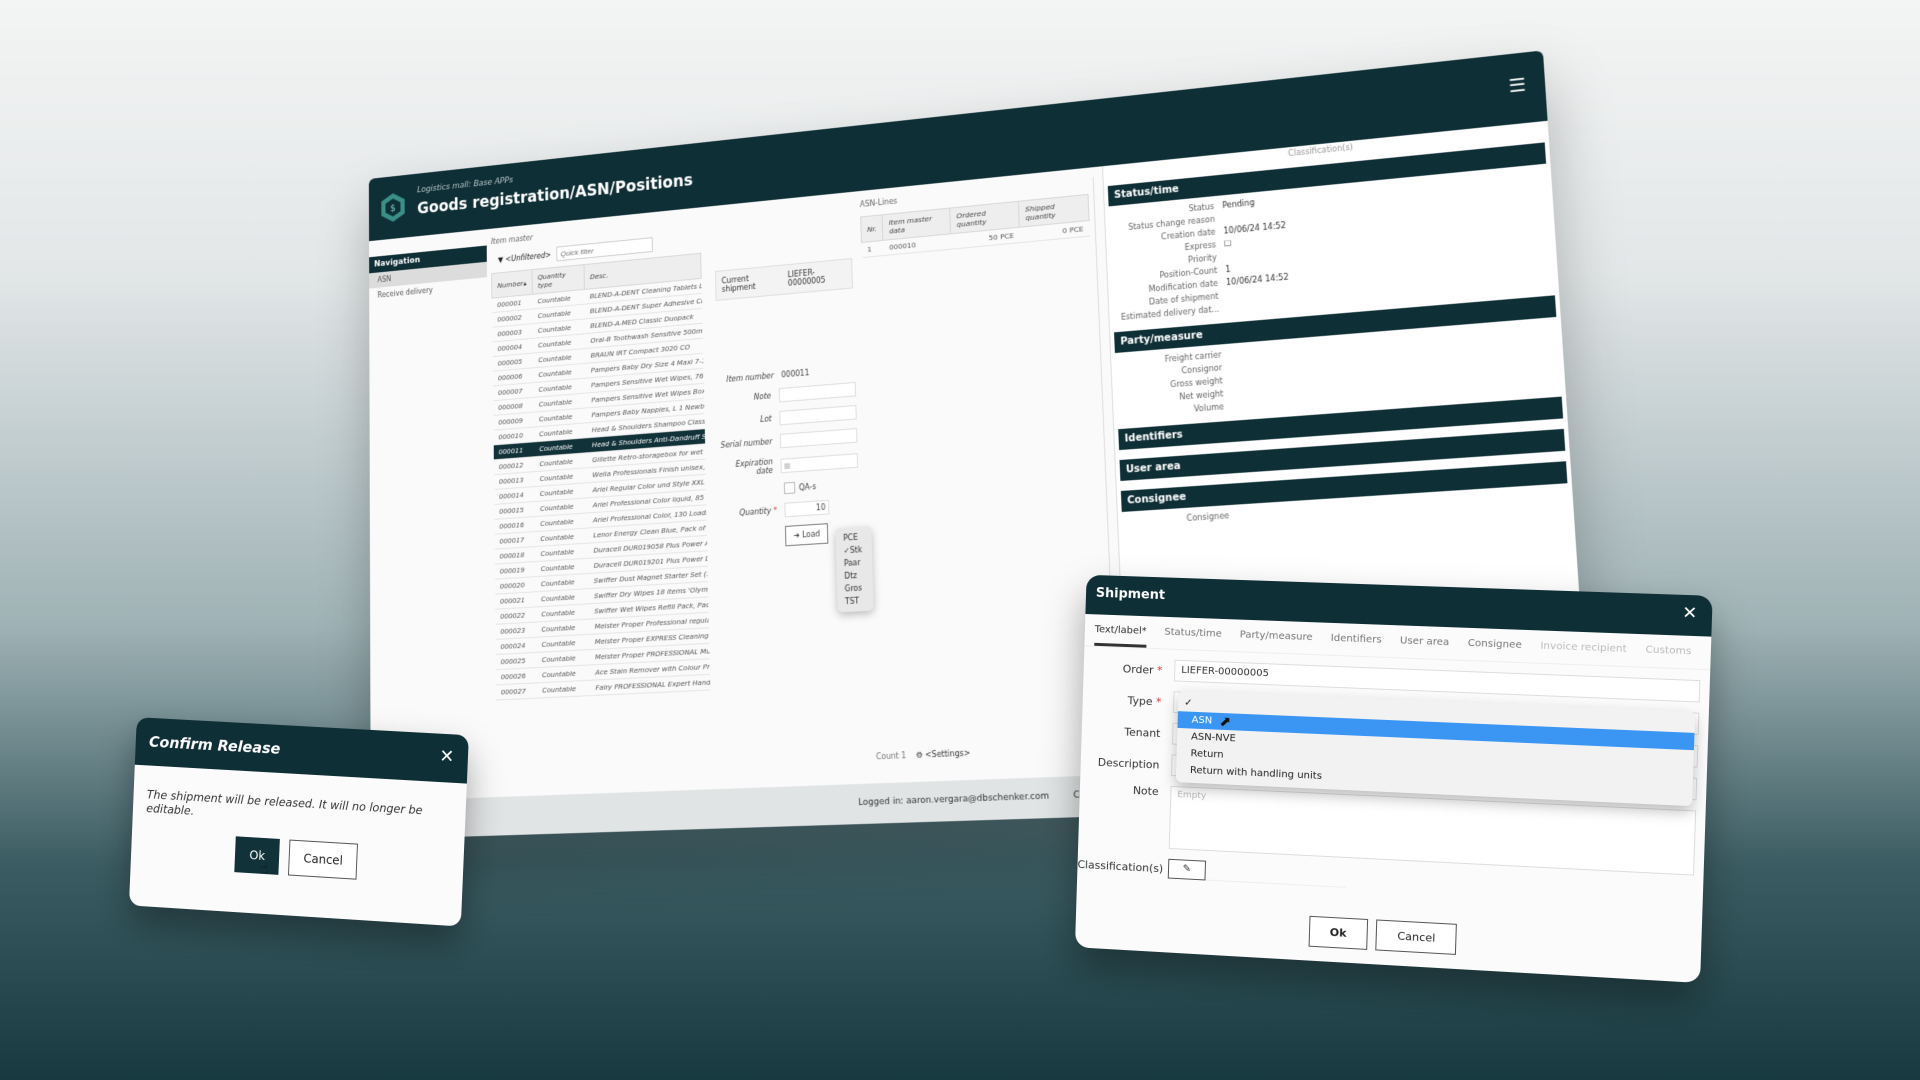 The height and width of the screenshot is (1080, 1920). I want to click on quantity-label: Quantity *, so click(758, 512).